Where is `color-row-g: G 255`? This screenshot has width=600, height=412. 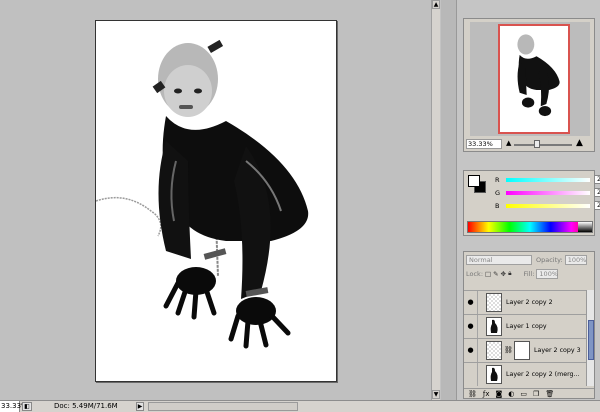 color-row-g: G 255 is located at coordinates (546, 193).